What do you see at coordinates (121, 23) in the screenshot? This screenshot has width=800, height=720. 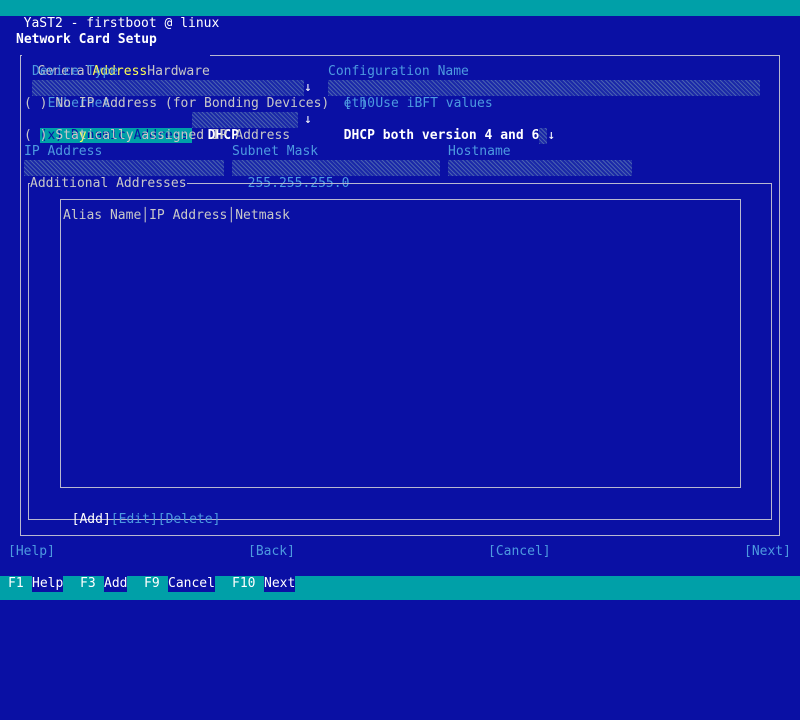 I see `window-title: YaST2 - firstboot @ linux` at bounding box center [121, 23].